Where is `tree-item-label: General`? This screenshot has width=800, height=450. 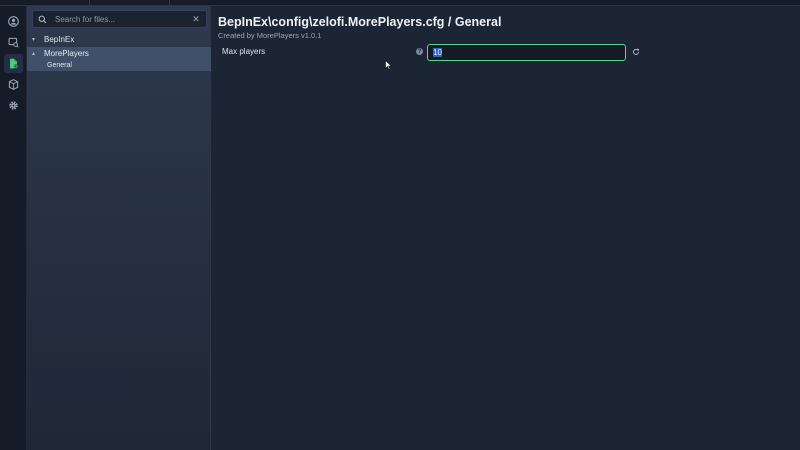 tree-item-label: General is located at coordinates (59, 65).